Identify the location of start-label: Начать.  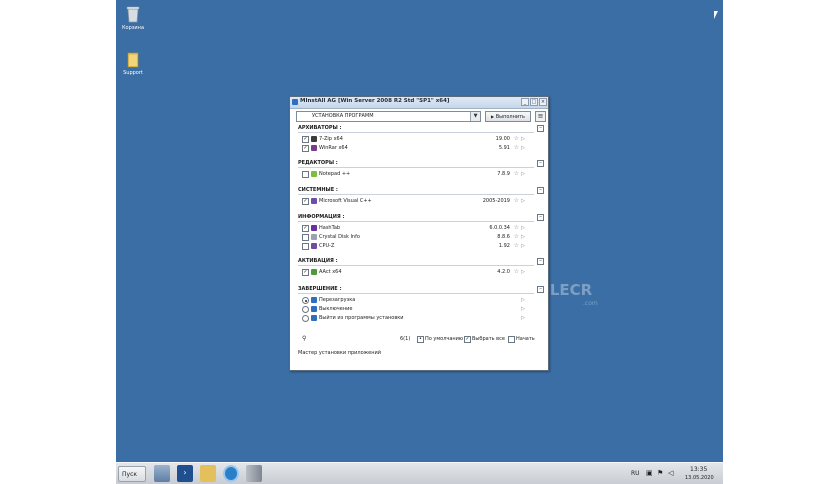
(525, 339).